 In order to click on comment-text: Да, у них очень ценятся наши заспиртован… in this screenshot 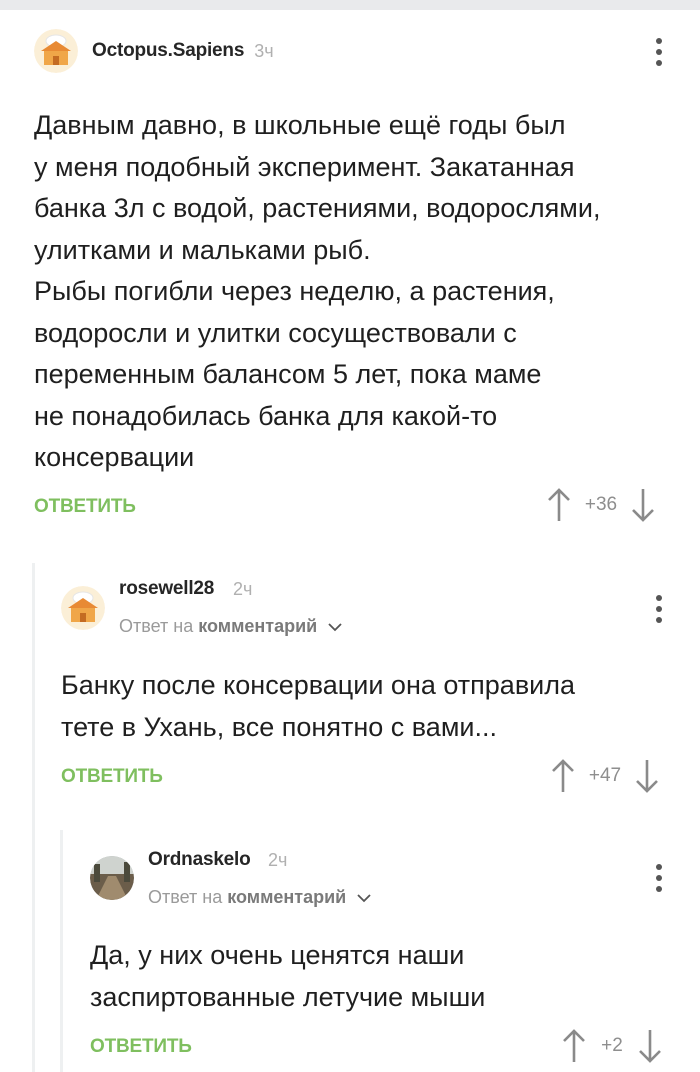, I will do `click(288, 976)`.